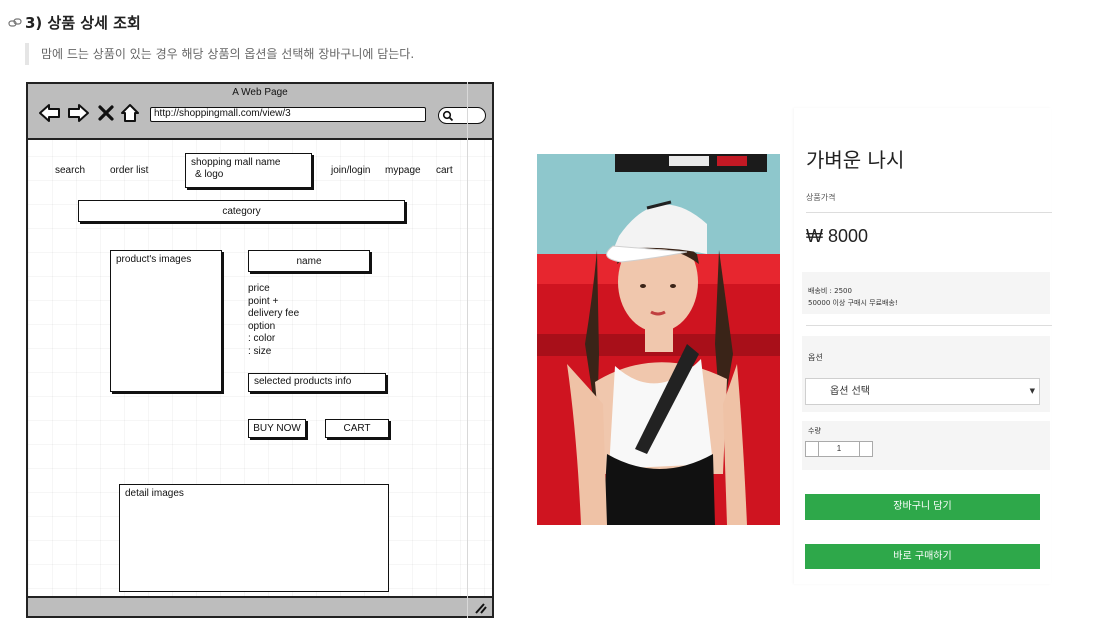  Describe the element at coordinates (254, 538) in the screenshot. I see `detail-images-placeholder: detail images` at that location.